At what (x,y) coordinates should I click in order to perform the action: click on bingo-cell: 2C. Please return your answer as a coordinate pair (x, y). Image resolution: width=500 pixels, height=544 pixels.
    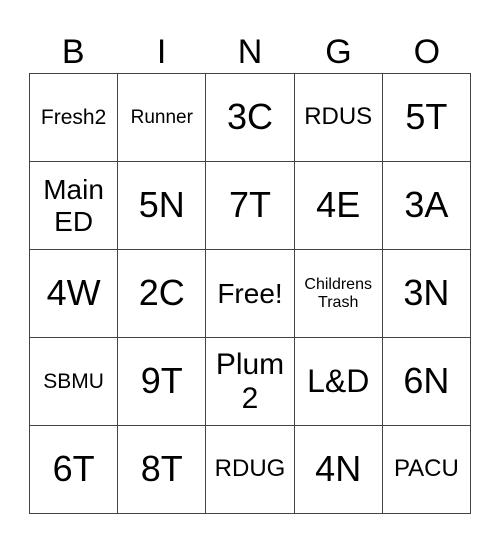
    Looking at the image, I should click on (162, 294).